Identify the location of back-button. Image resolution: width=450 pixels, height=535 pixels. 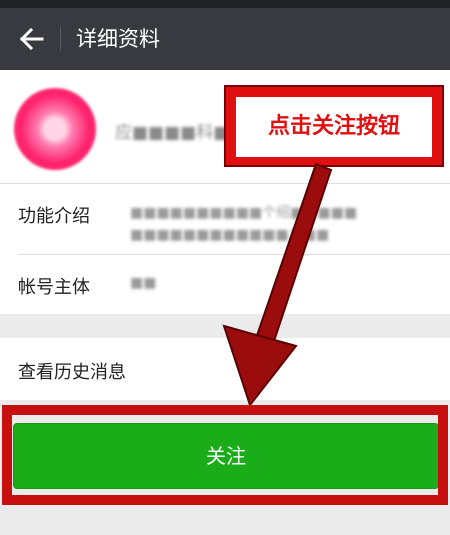
(32, 39).